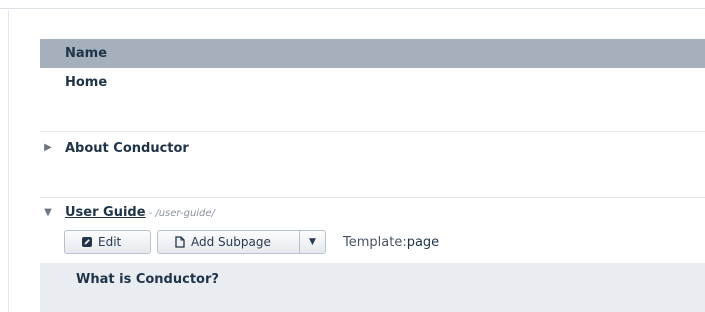 Image resolution: width=705 pixels, height=312 pixels. What do you see at coordinates (181, 213) in the screenshot?
I see `page-path: - /user-guide/` at bounding box center [181, 213].